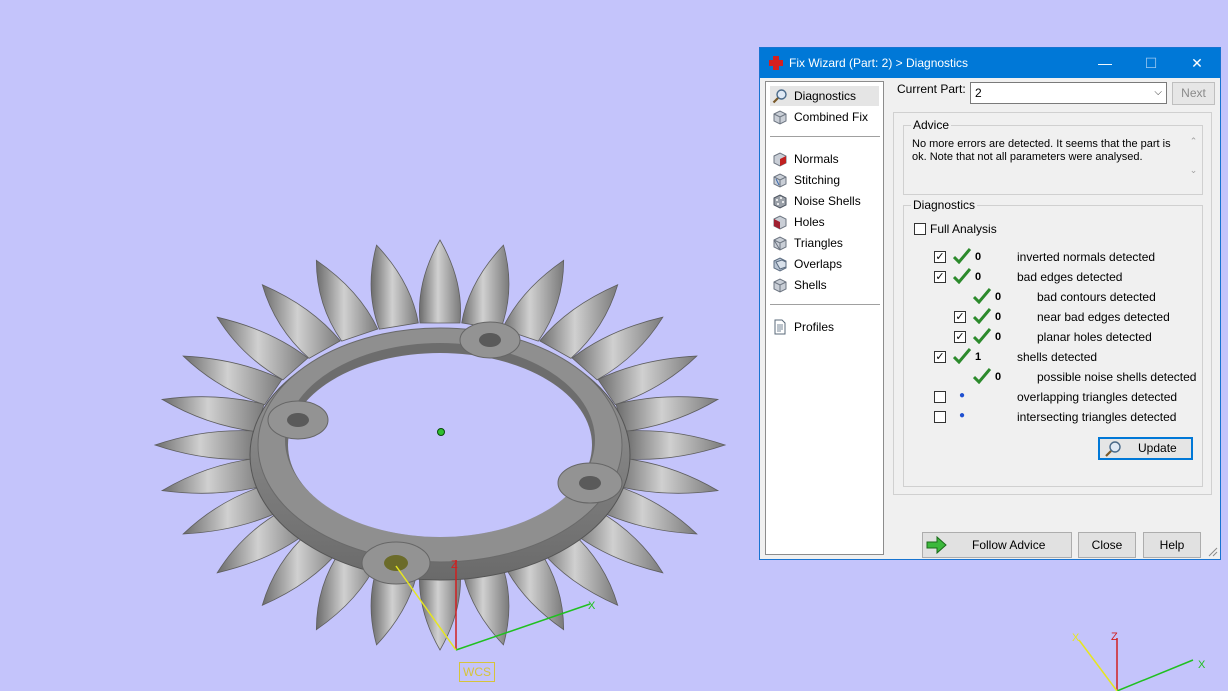 The image size is (1228, 691). I want to click on close-window-button: ✕, so click(1197, 63).